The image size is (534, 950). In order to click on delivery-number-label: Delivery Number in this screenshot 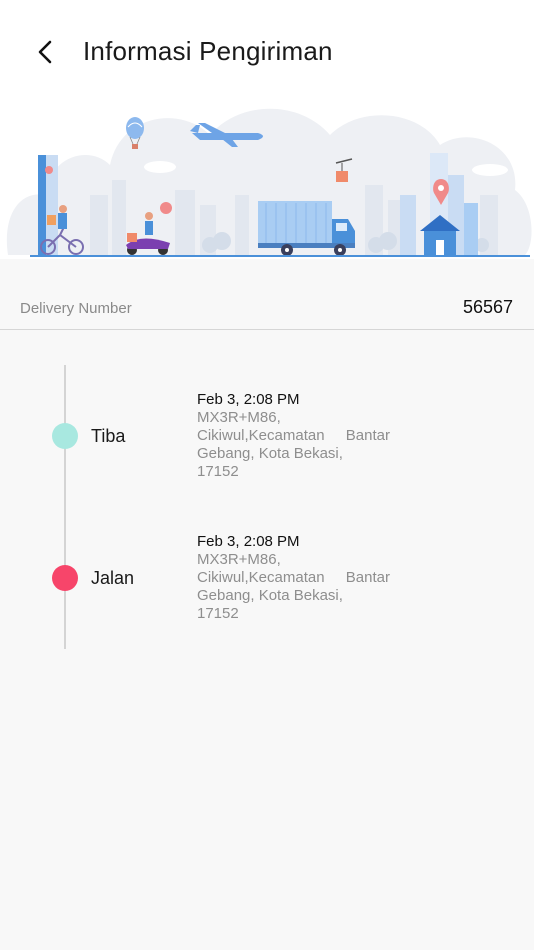, I will do `click(76, 308)`.